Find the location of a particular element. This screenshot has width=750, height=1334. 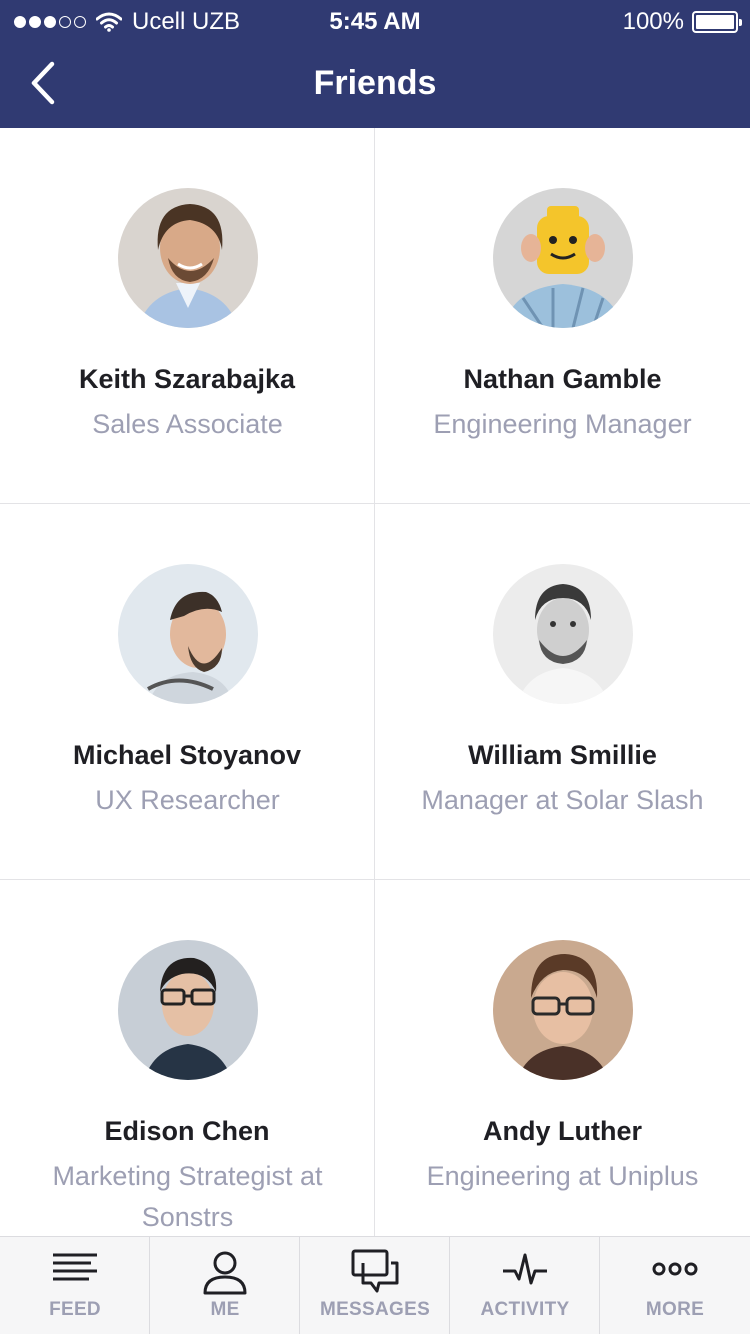

tab-label: MORE is located at coordinates (675, 1309).